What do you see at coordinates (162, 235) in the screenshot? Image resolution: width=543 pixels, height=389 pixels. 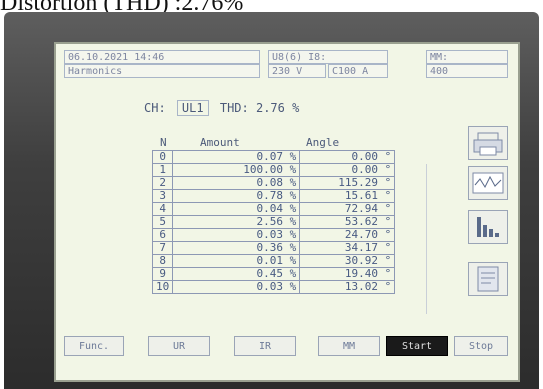 I see `harmonic-order: 6` at bounding box center [162, 235].